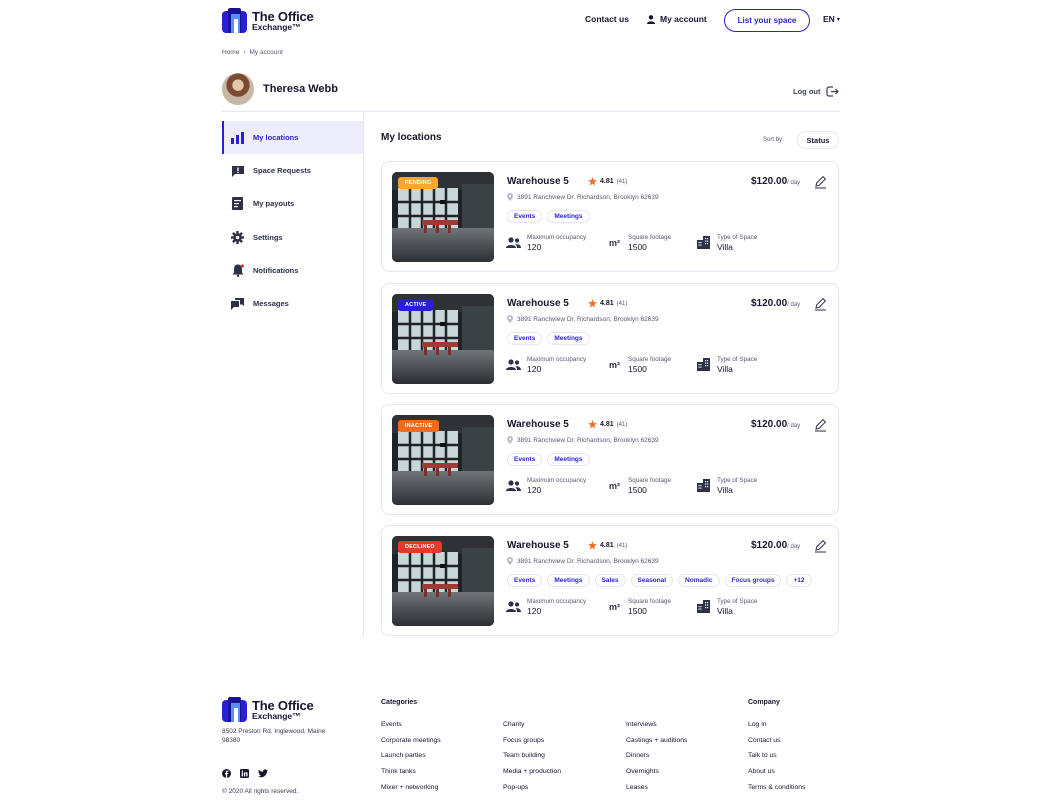 This screenshot has width=1058, height=802. Describe the element at coordinates (532, 771) in the screenshot. I see `footer-category-link: Media + production` at that location.